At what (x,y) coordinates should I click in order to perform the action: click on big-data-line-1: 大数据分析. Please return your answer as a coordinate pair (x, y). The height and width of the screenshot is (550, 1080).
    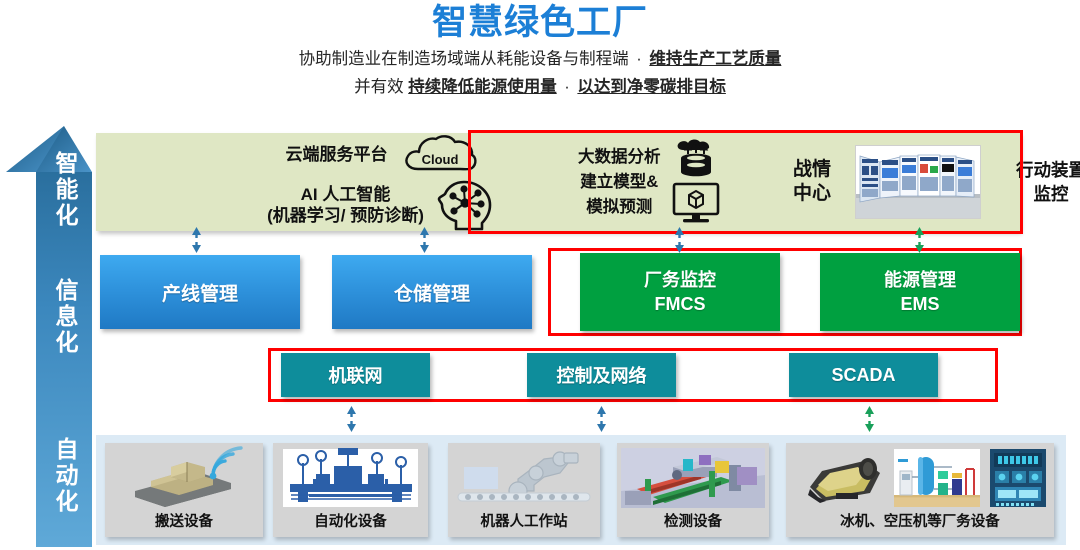
    Looking at the image, I should click on (619, 156).